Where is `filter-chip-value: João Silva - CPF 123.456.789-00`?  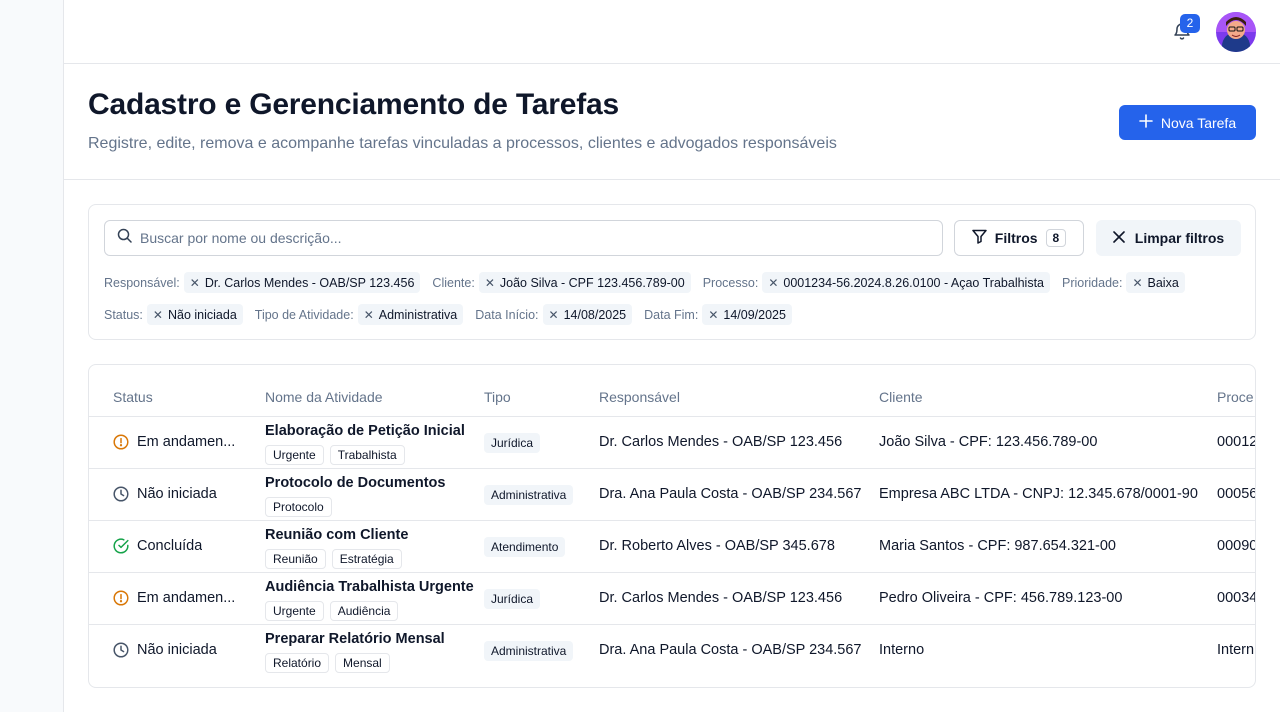
filter-chip-value: João Silva - CPF 123.456.789-00 is located at coordinates (592, 282).